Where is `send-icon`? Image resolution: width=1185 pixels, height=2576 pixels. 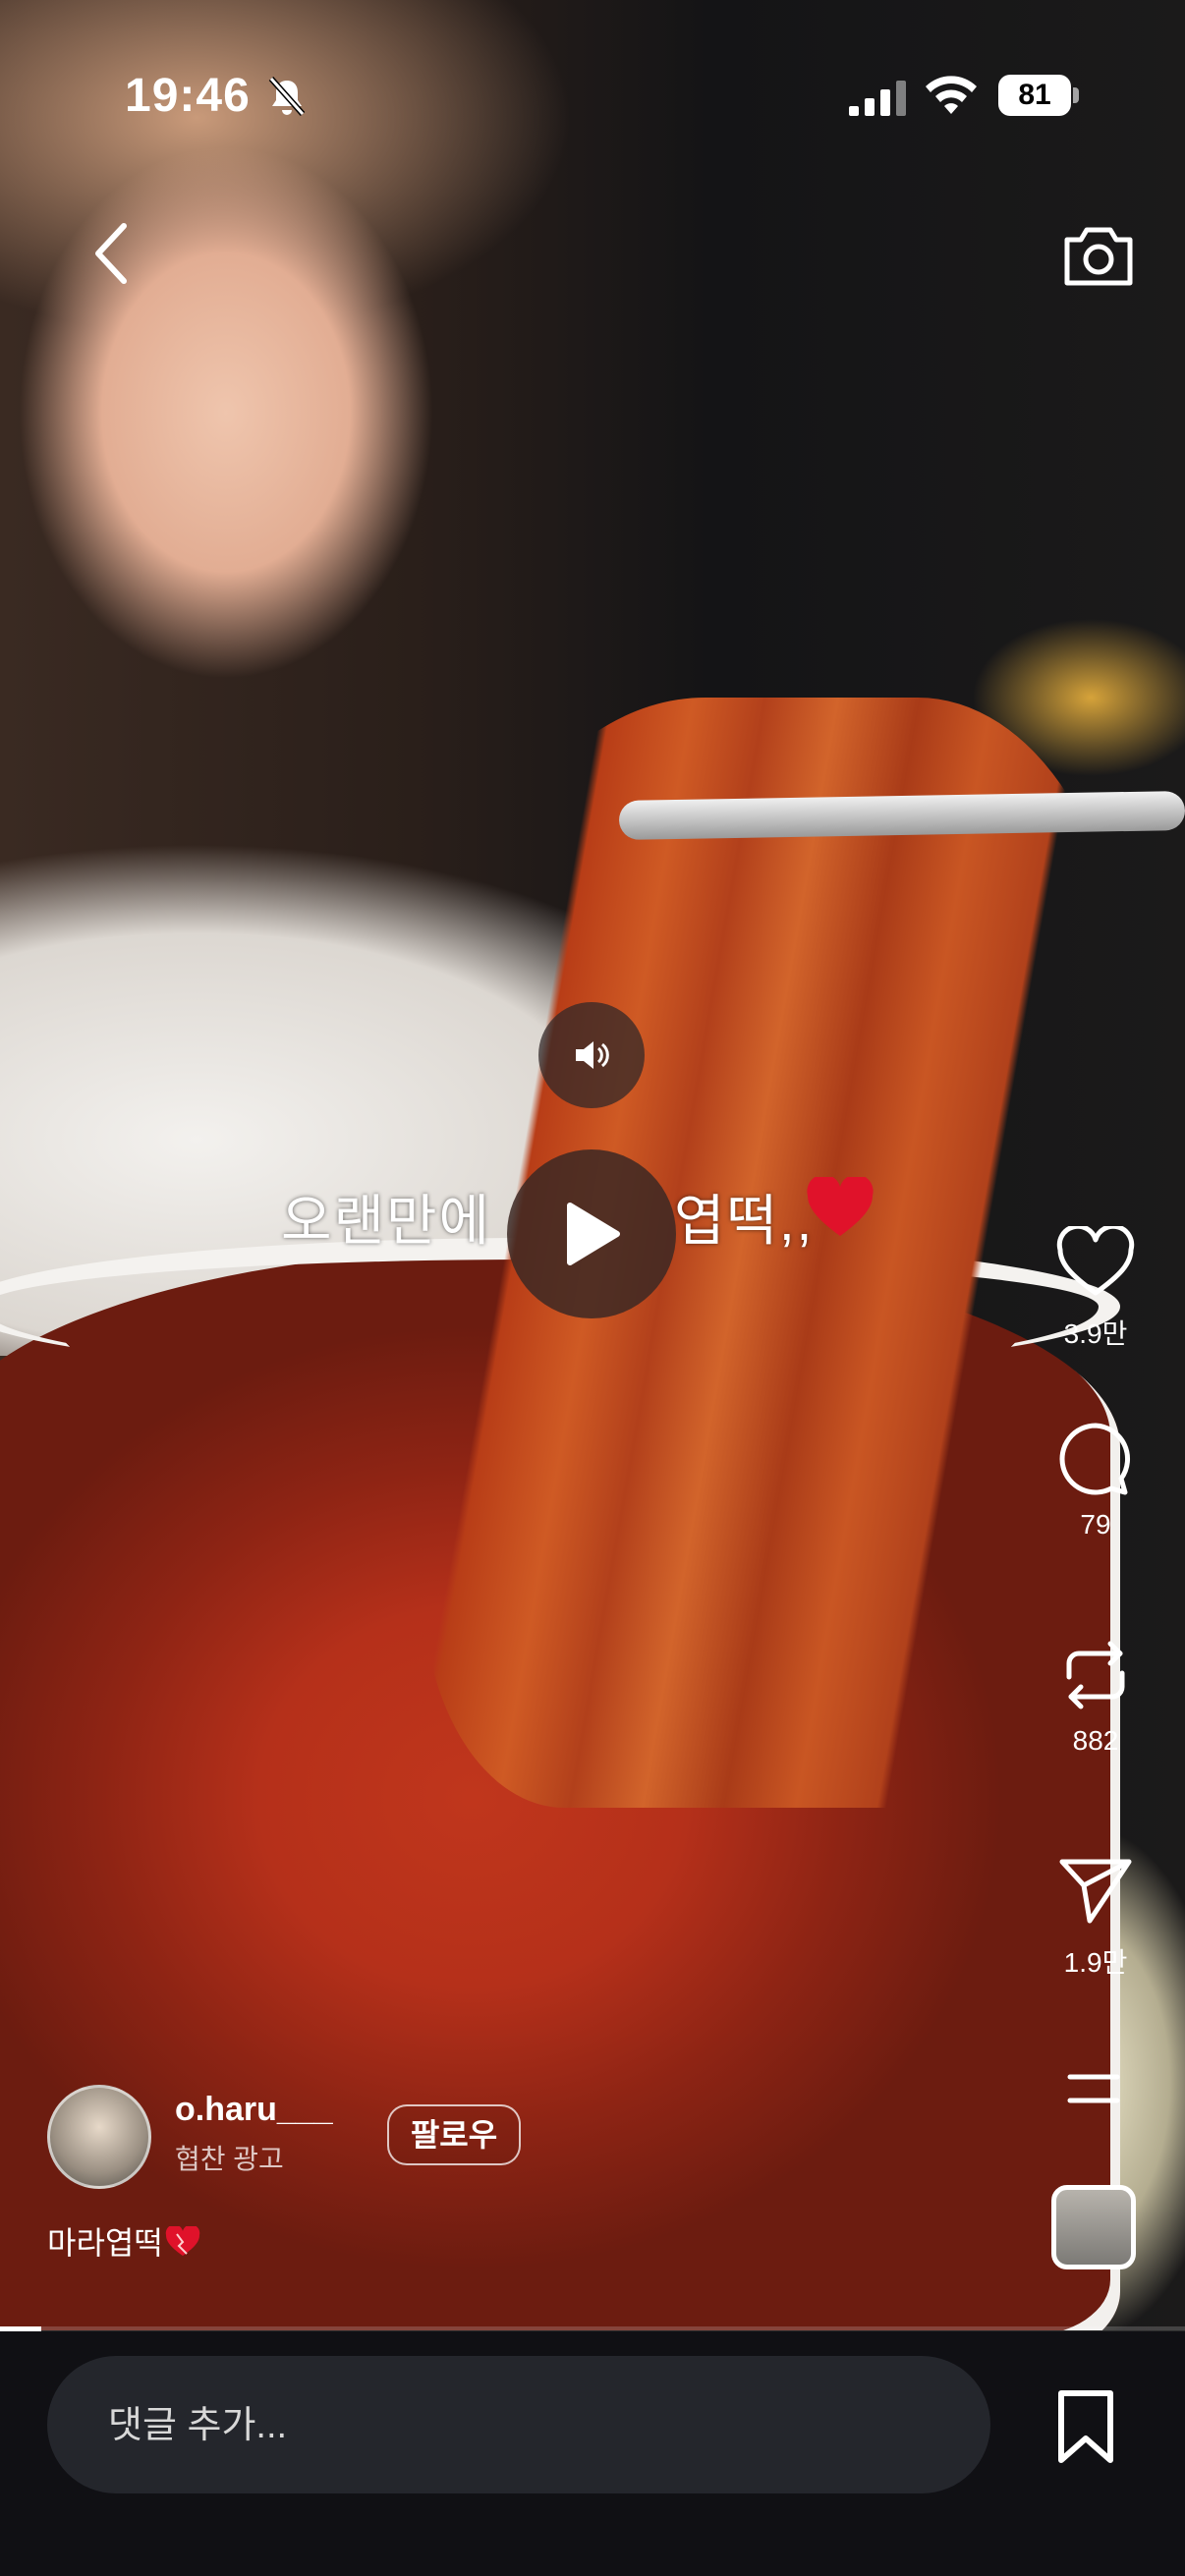
send-icon is located at coordinates (1096, 1891).